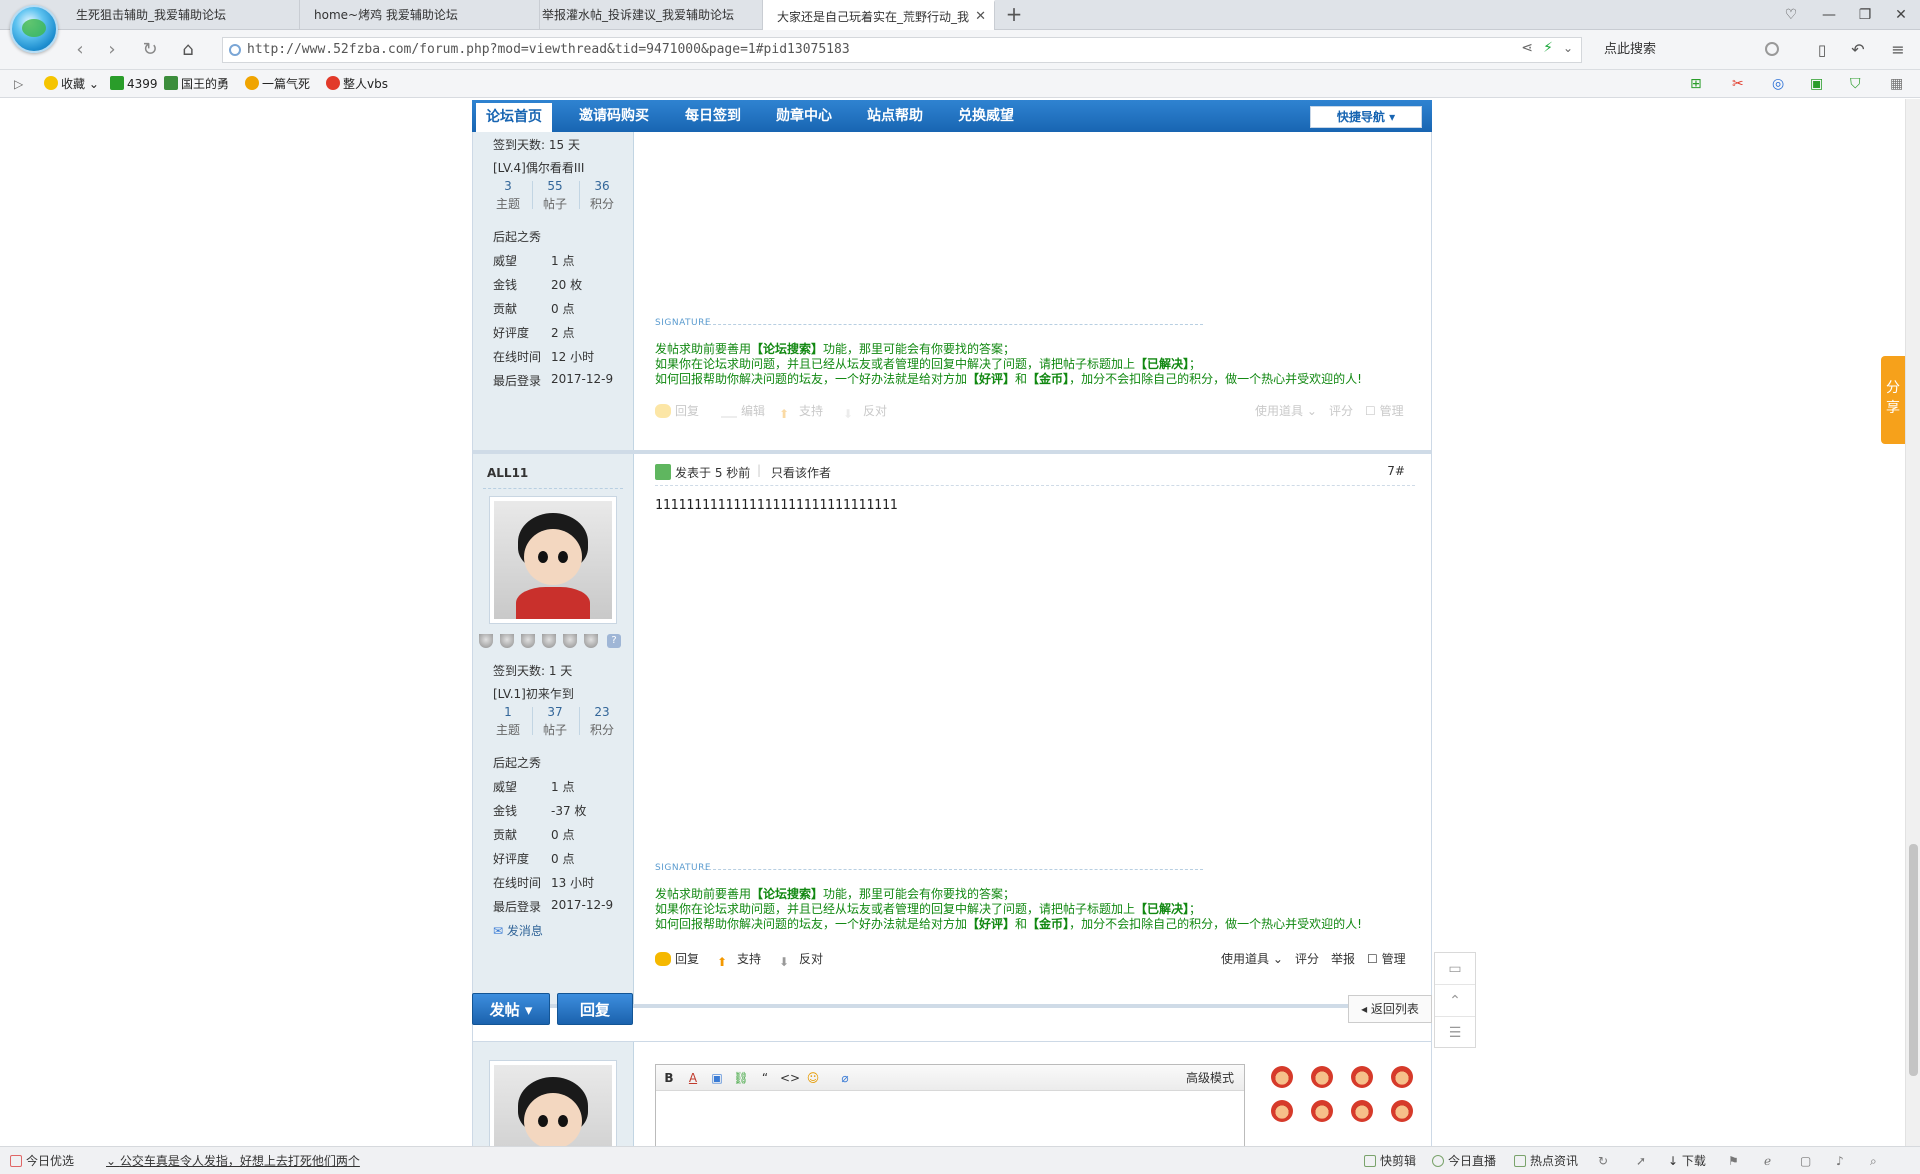 The height and width of the screenshot is (1174, 1920). What do you see at coordinates (1855, 84) in the screenshot?
I see `shield-icon: ⛉` at bounding box center [1855, 84].